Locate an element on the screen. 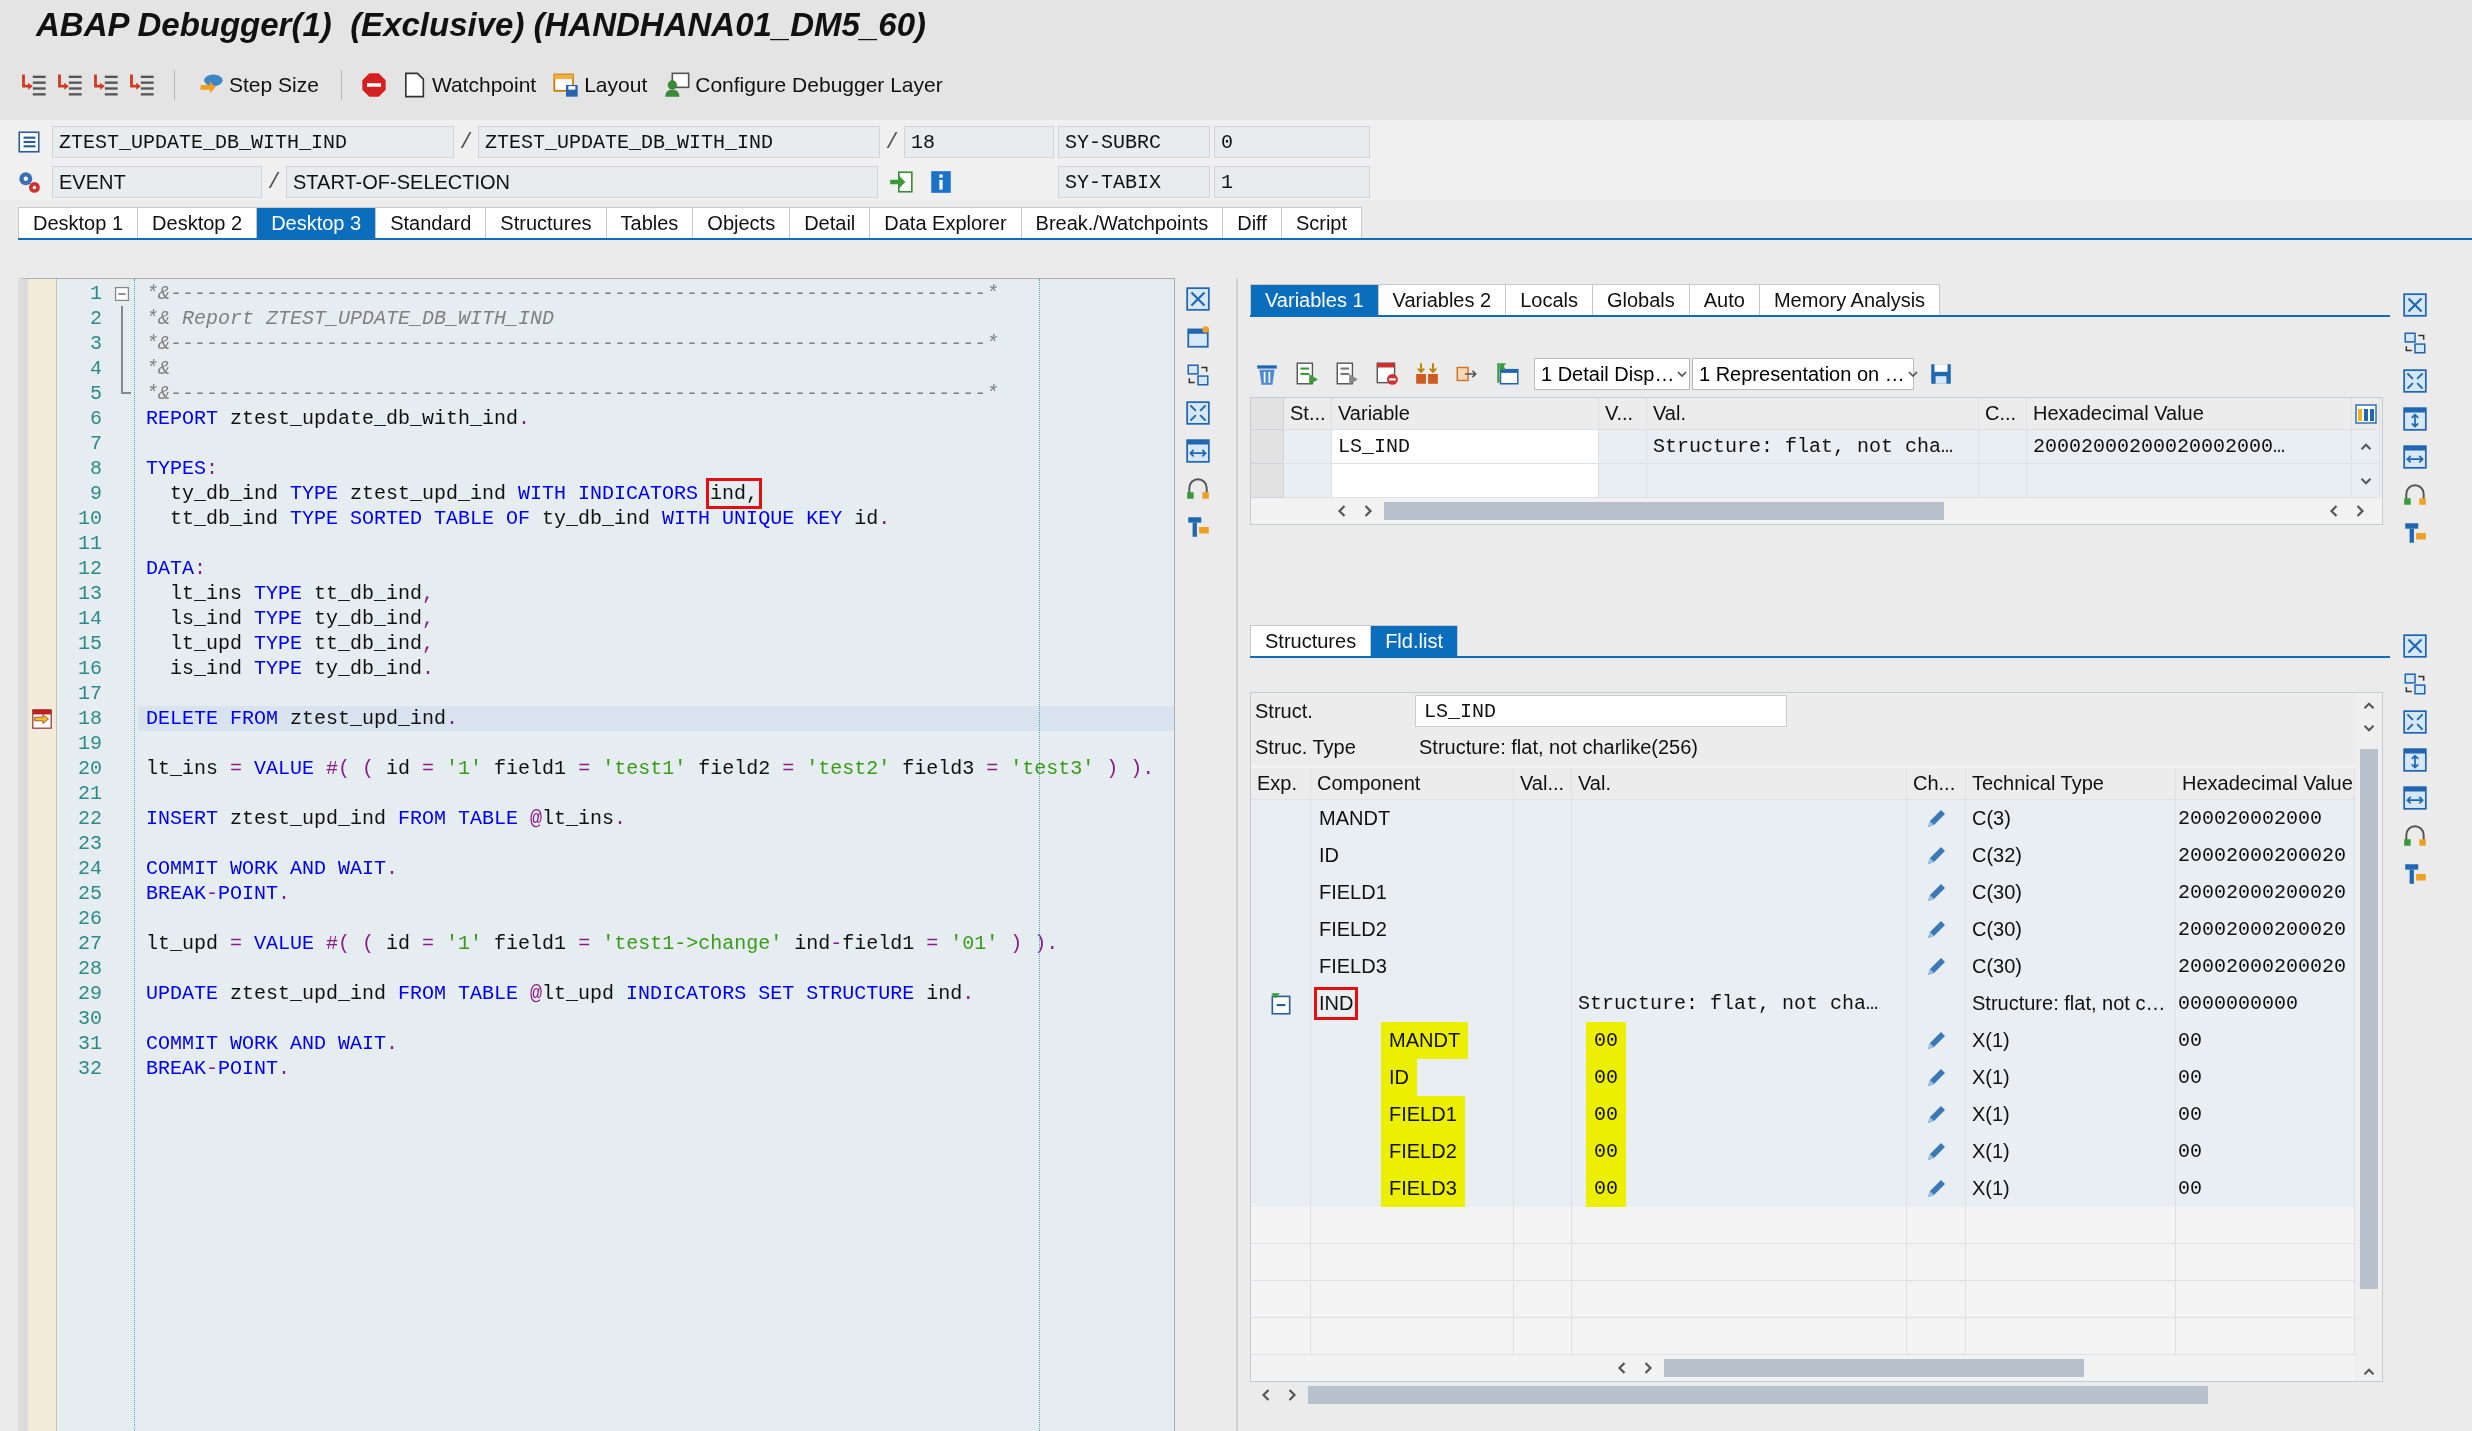 This screenshot has width=2472, height=1431. gears-icon is located at coordinates (29, 182).